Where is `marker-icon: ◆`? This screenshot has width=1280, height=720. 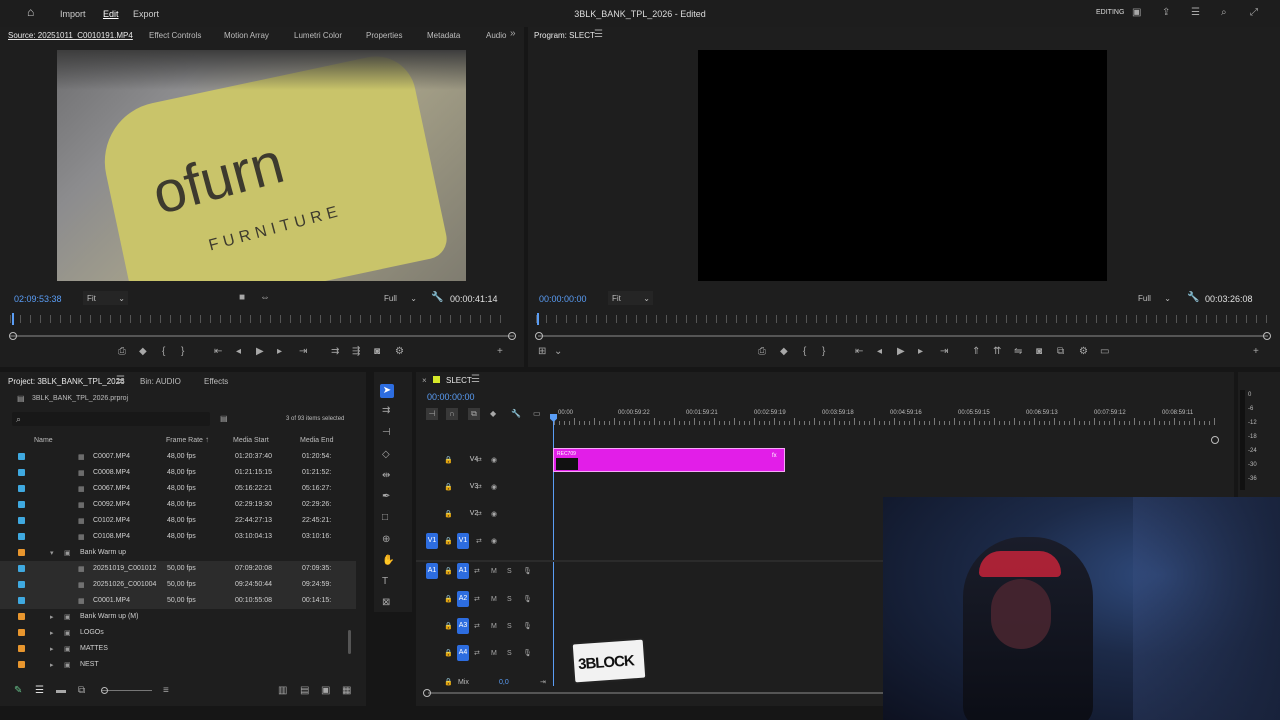 marker-icon: ◆ is located at coordinates (143, 352).